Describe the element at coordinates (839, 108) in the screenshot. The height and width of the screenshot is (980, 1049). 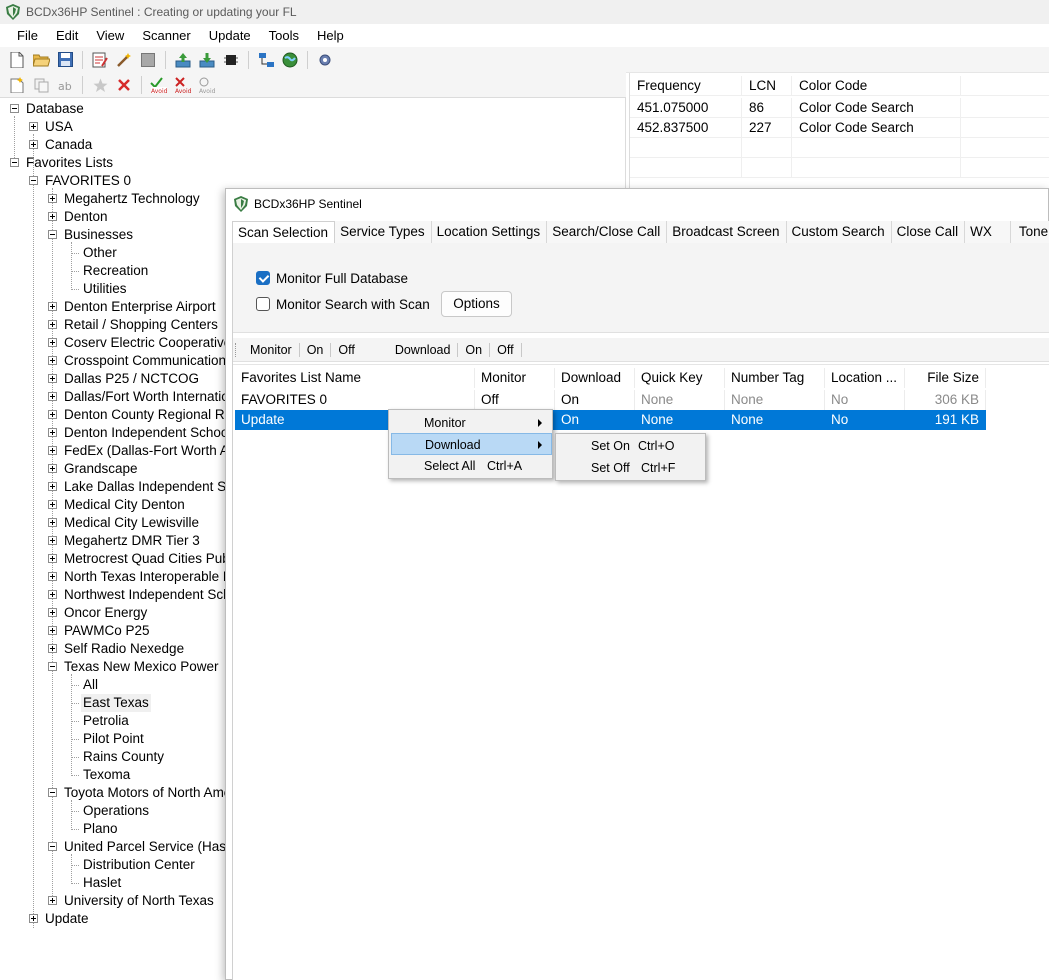
I see `frequency-row: 451.075000 86 Color Code Search` at that location.